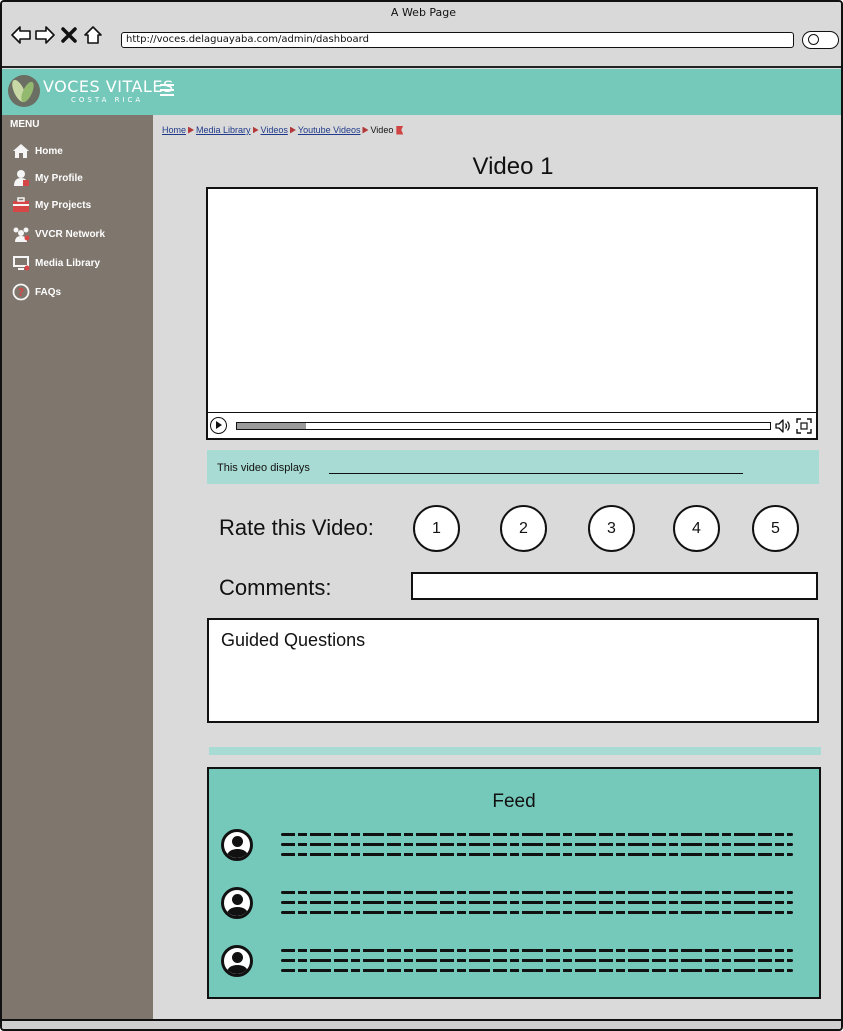 This screenshot has height=1031, width=843. I want to click on comments-label: Comments:, so click(275, 587).